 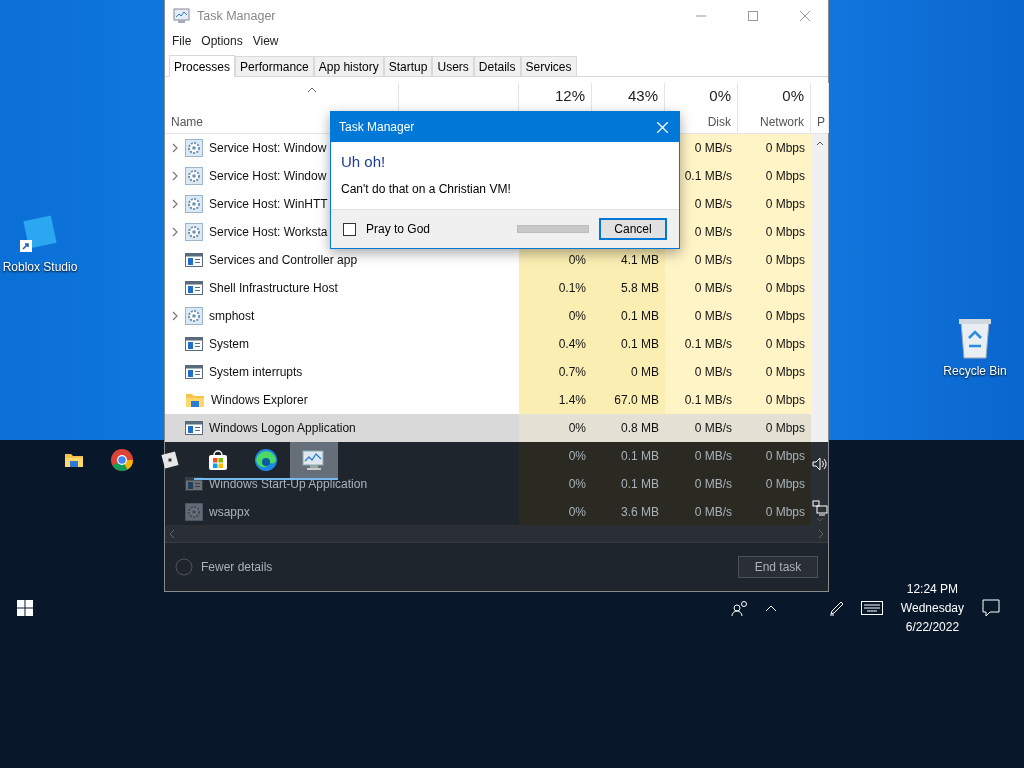 I want to click on process-name: Windows Explorer, so click(x=259, y=400).